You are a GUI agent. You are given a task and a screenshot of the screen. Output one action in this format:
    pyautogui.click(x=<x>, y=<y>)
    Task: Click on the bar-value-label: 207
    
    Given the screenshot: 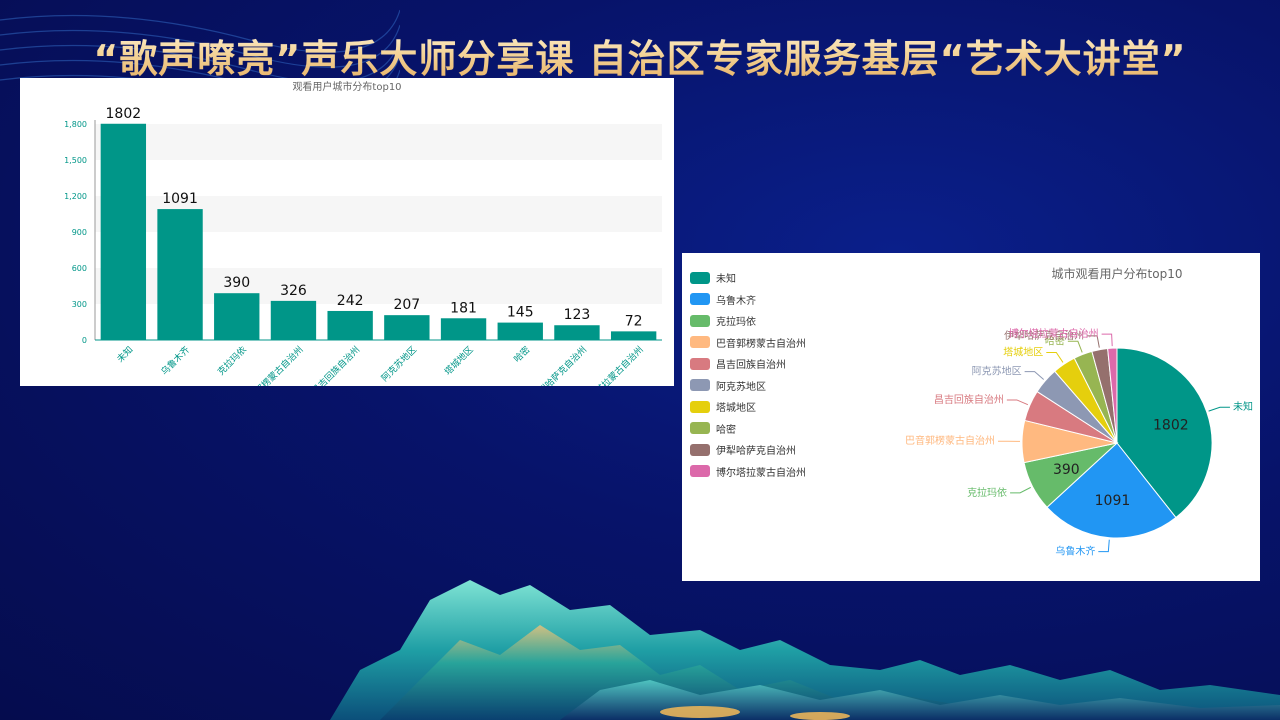 What is the action you would take?
    pyautogui.click(x=406, y=305)
    